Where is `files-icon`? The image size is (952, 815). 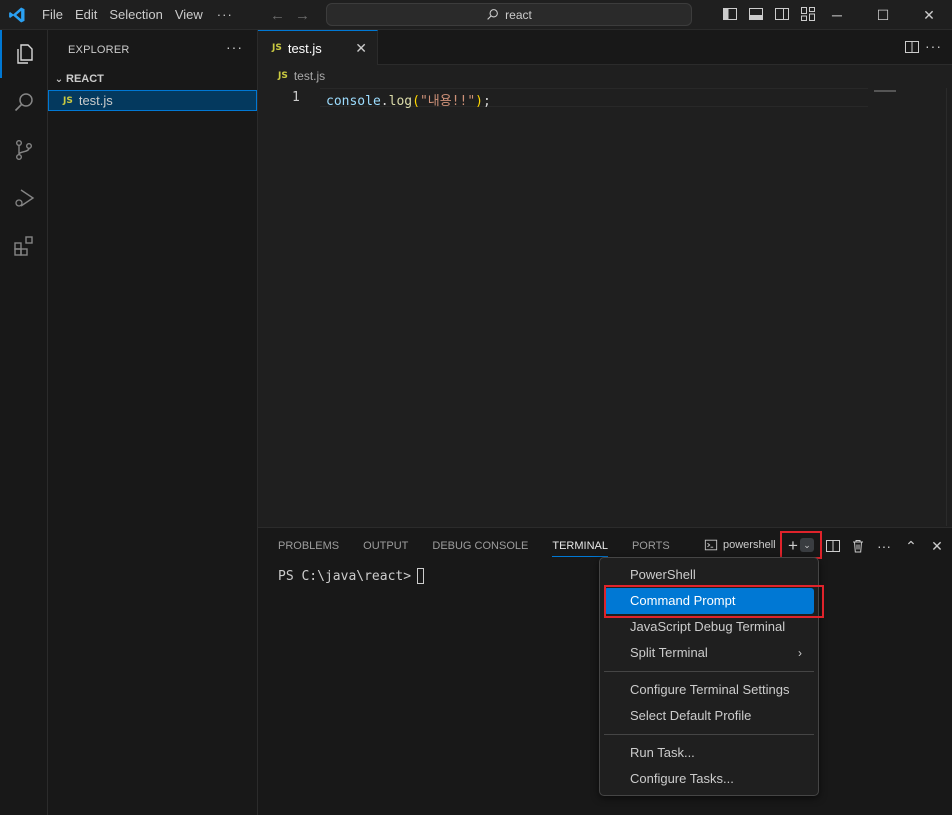
files-icon is located at coordinates (25, 54).